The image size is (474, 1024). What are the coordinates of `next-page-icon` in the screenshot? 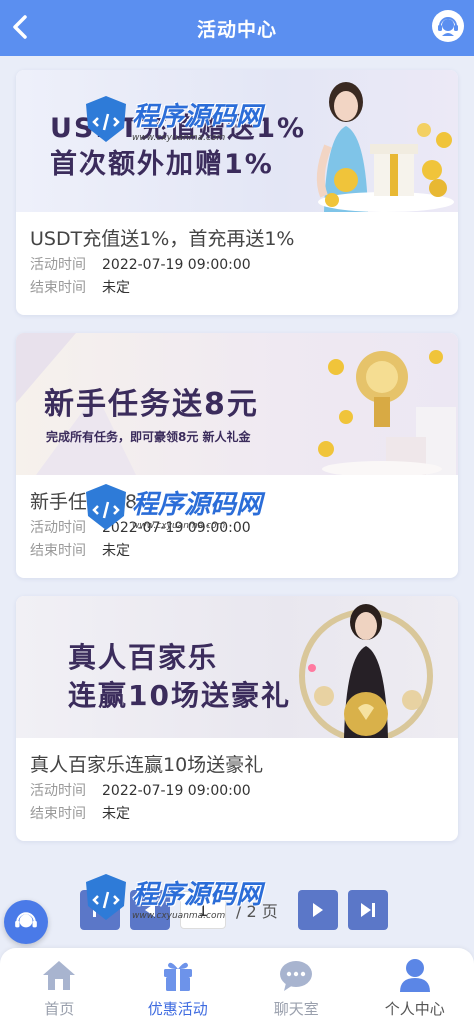 It's located at (317, 910).